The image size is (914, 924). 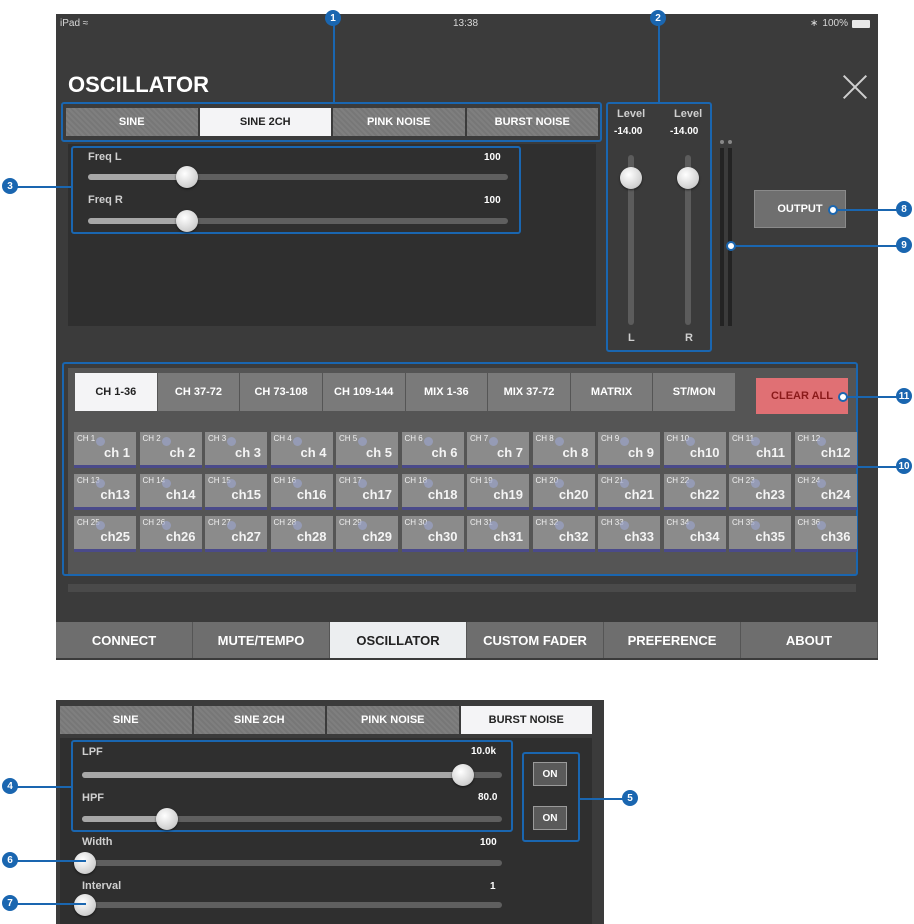 What do you see at coordinates (694, 450) in the screenshot?
I see `channel-button: CH 10 ch10` at bounding box center [694, 450].